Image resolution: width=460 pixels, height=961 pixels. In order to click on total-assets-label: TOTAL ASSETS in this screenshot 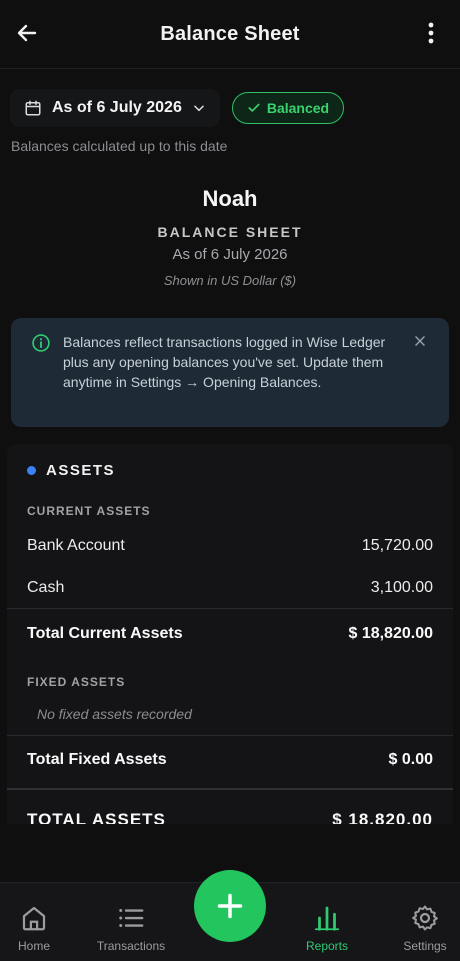, I will do `click(96, 817)`.